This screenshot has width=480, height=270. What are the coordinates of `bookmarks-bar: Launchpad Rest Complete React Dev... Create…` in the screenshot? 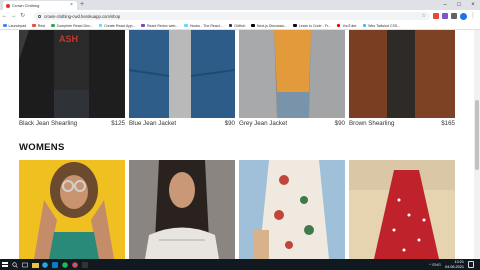 It's located at (240, 26).